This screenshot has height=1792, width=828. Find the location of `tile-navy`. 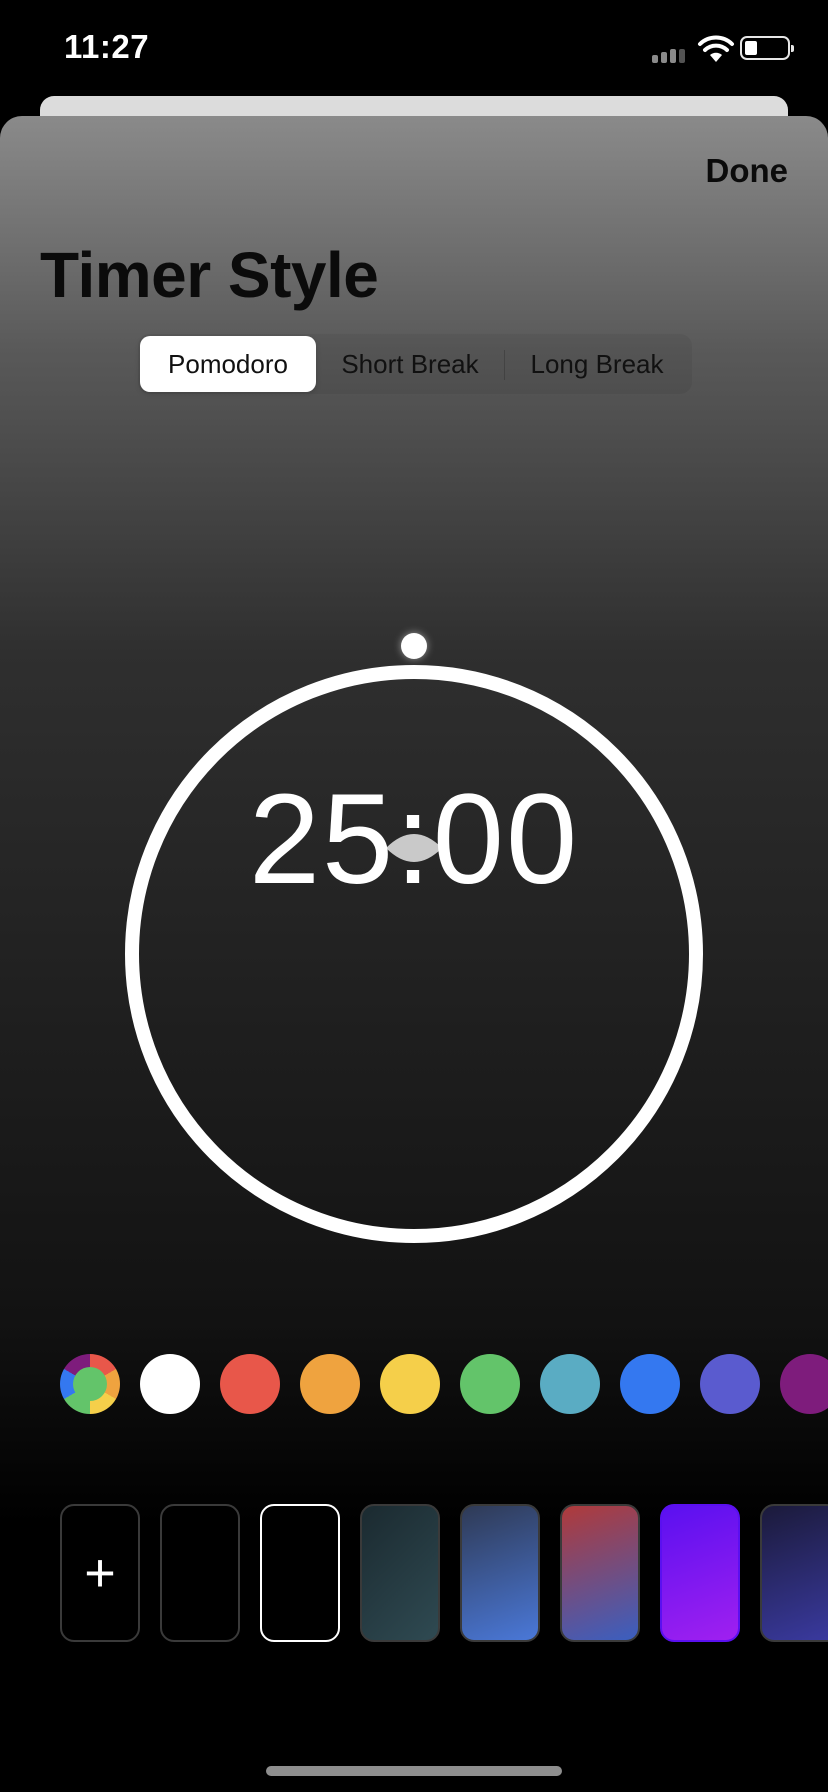

tile-navy is located at coordinates (794, 1573).